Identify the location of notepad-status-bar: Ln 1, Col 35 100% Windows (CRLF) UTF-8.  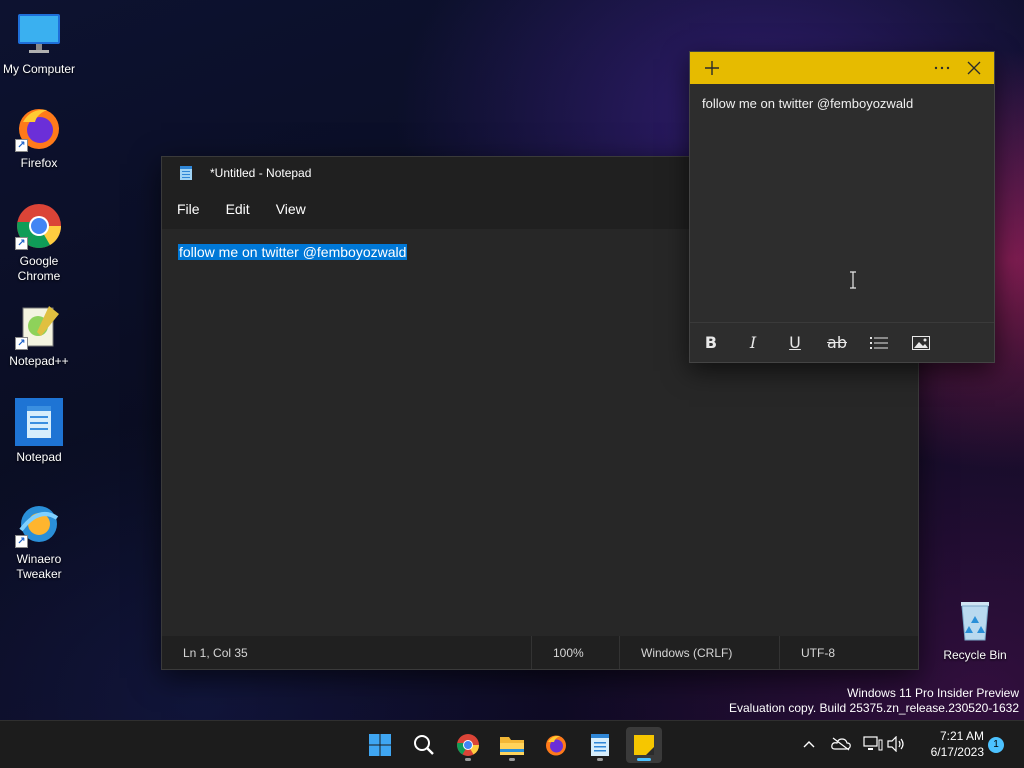
(540, 652).